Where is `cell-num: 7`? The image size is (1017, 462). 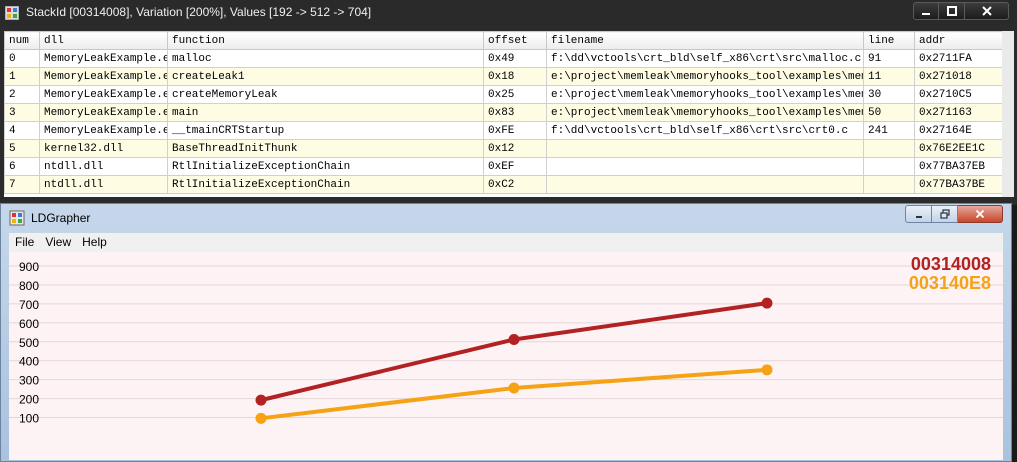 cell-num: 7 is located at coordinates (22, 184).